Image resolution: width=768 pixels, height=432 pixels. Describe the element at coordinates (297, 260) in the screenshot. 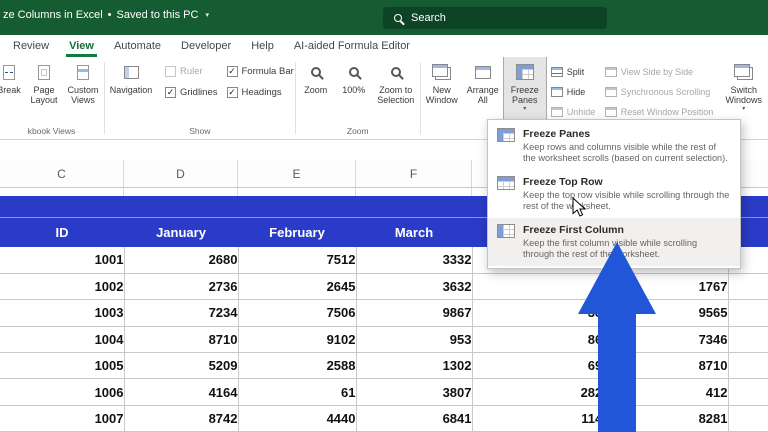

I see `sheet-cell: 7512` at that location.